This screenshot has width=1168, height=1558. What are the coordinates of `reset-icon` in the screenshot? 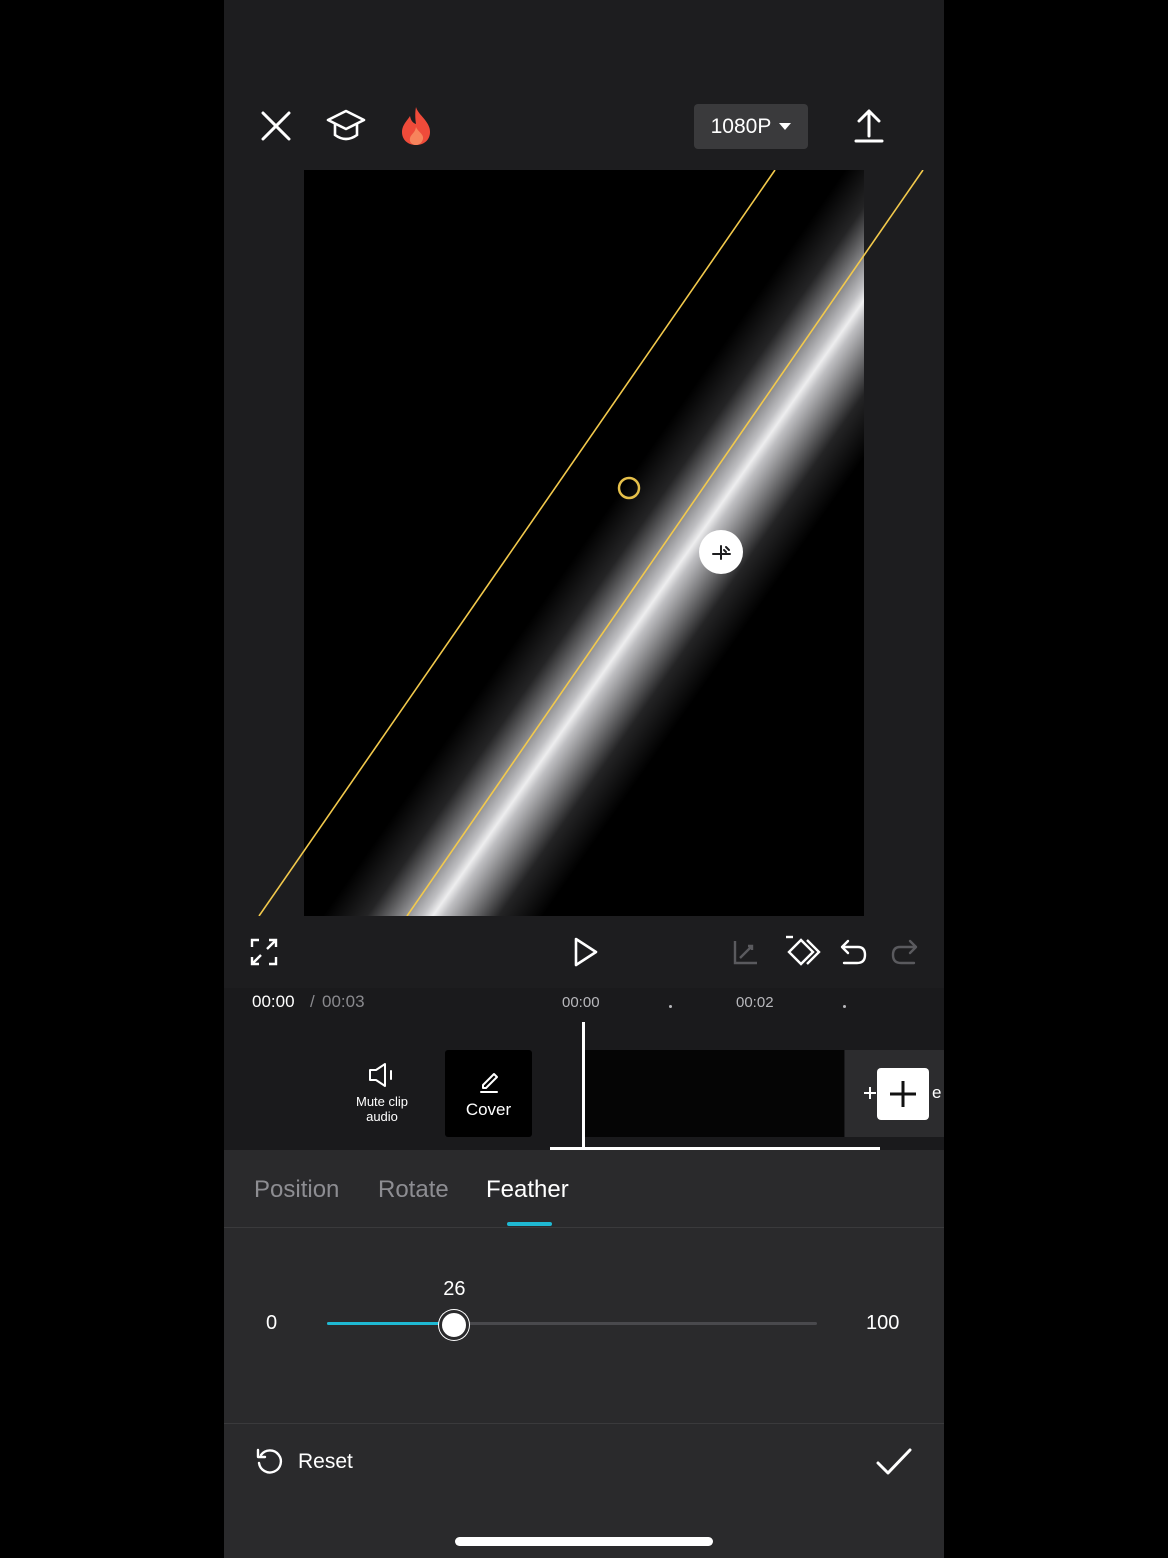 It's located at (269, 1461).